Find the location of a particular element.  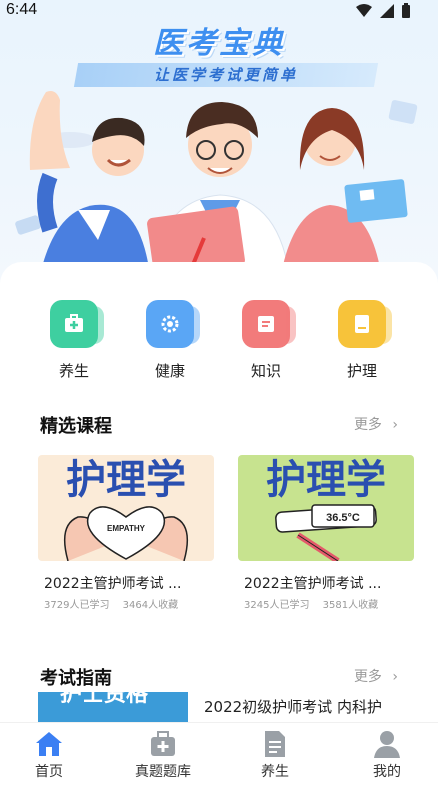

category-jiankang: 健康 is located at coordinates (170, 340).